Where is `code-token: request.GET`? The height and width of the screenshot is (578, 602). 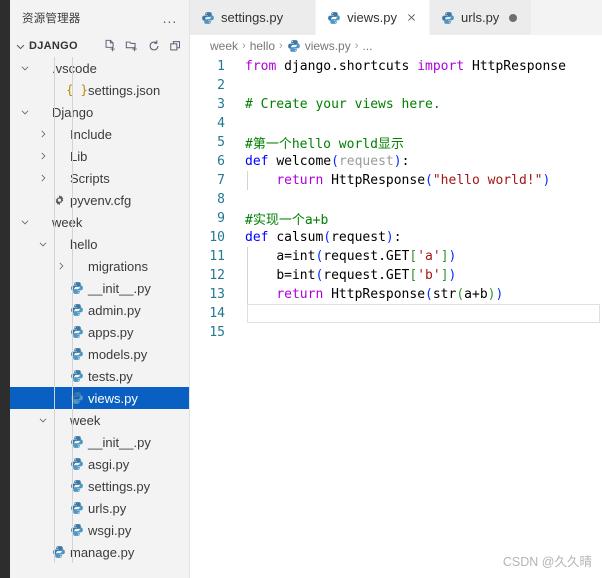 code-token: request.GET is located at coordinates (366, 275).